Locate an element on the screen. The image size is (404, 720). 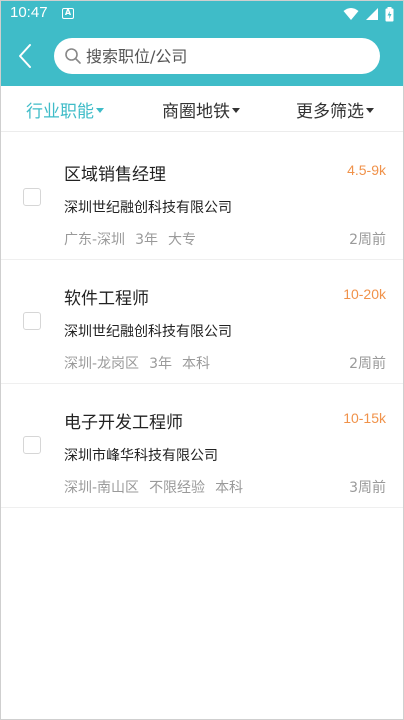
wifi-icon is located at coordinates (351, 14).